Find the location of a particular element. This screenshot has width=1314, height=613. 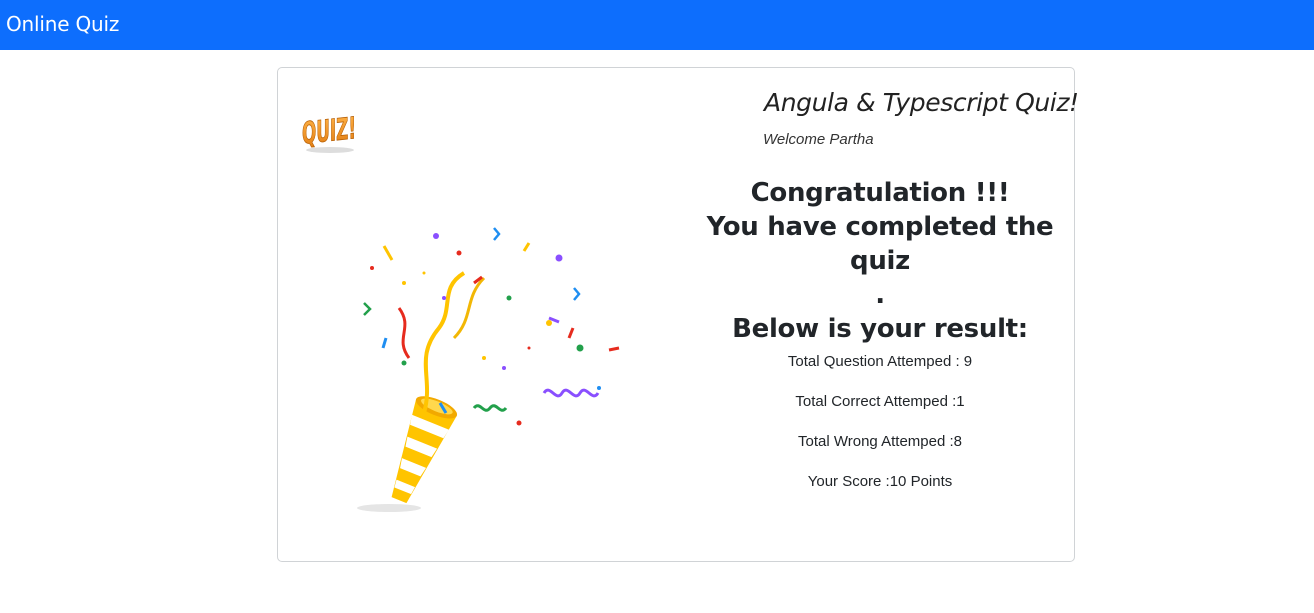

congrats-heading-line1: Congratulation !!! is located at coordinates (880, 193).